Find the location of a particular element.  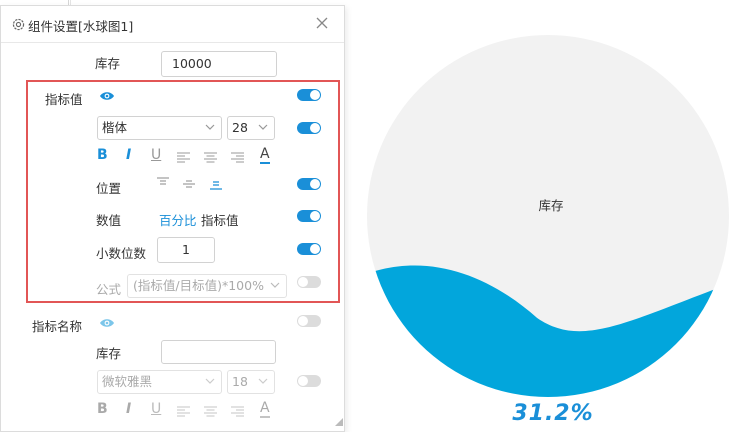

eye-icon is located at coordinates (107, 323).